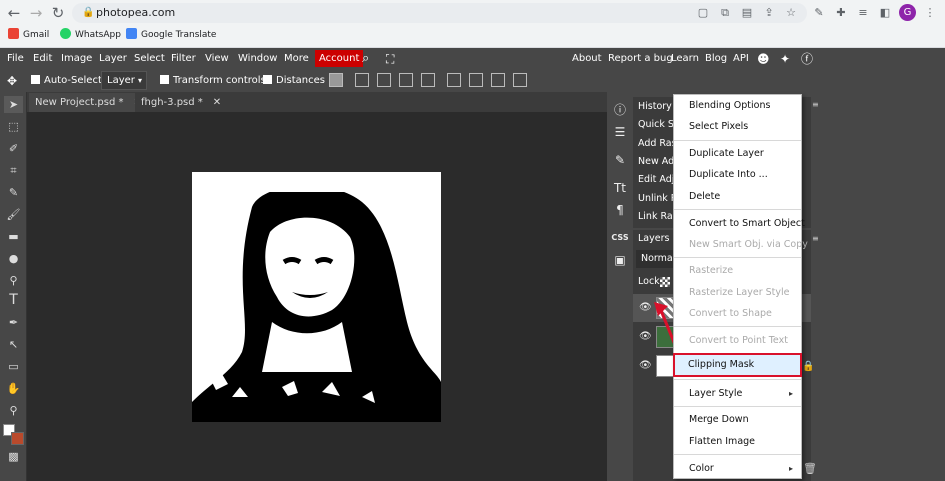 This screenshot has width=945, height=481. What do you see at coordinates (13, 236) in the screenshot?
I see `gradient-tool-icon: ▬` at bounding box center [13, 236].